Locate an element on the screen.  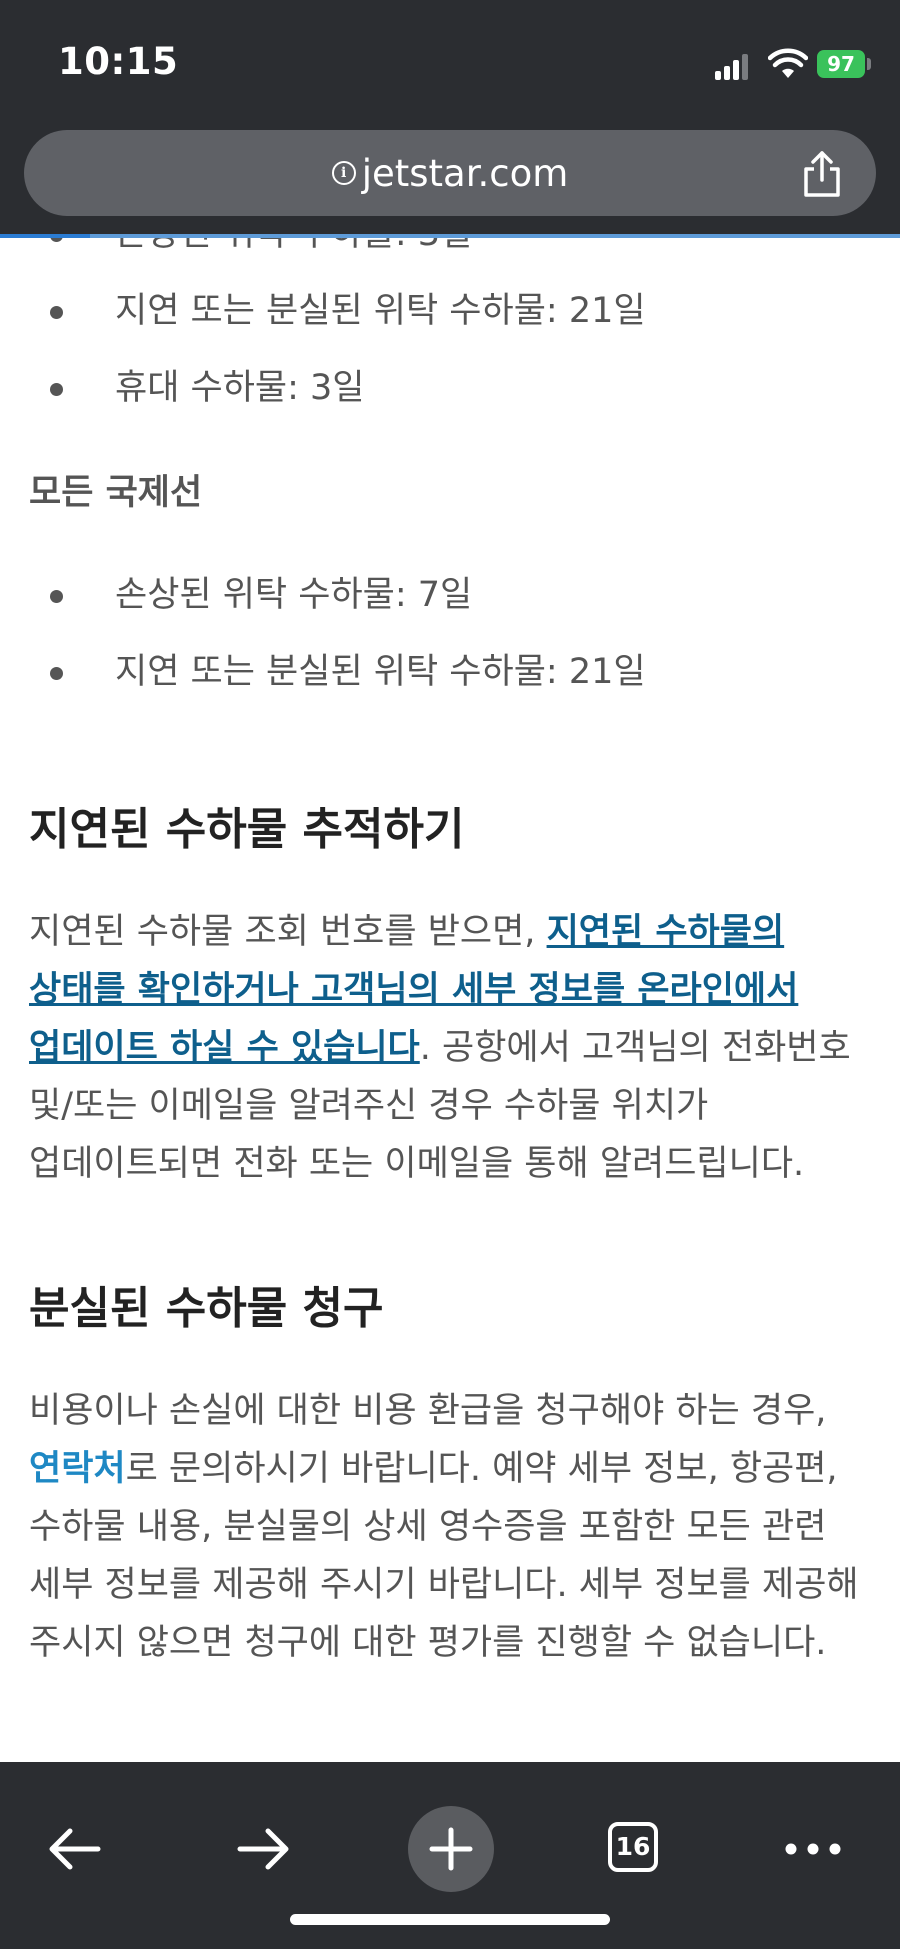
battery-icon: 97 is located at coordinates (841, 64).